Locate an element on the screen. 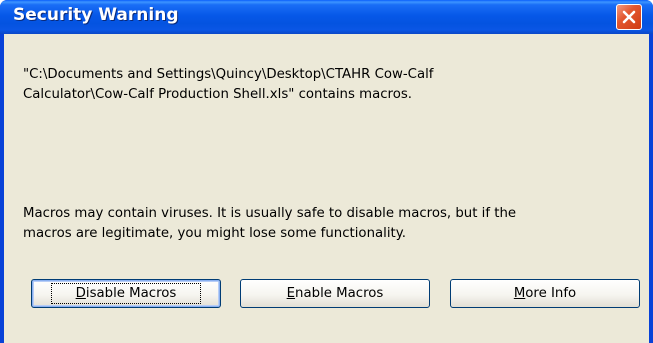 The height and width of the screenshot is (343, 653). close-icon is located at coordinates (629, 17).